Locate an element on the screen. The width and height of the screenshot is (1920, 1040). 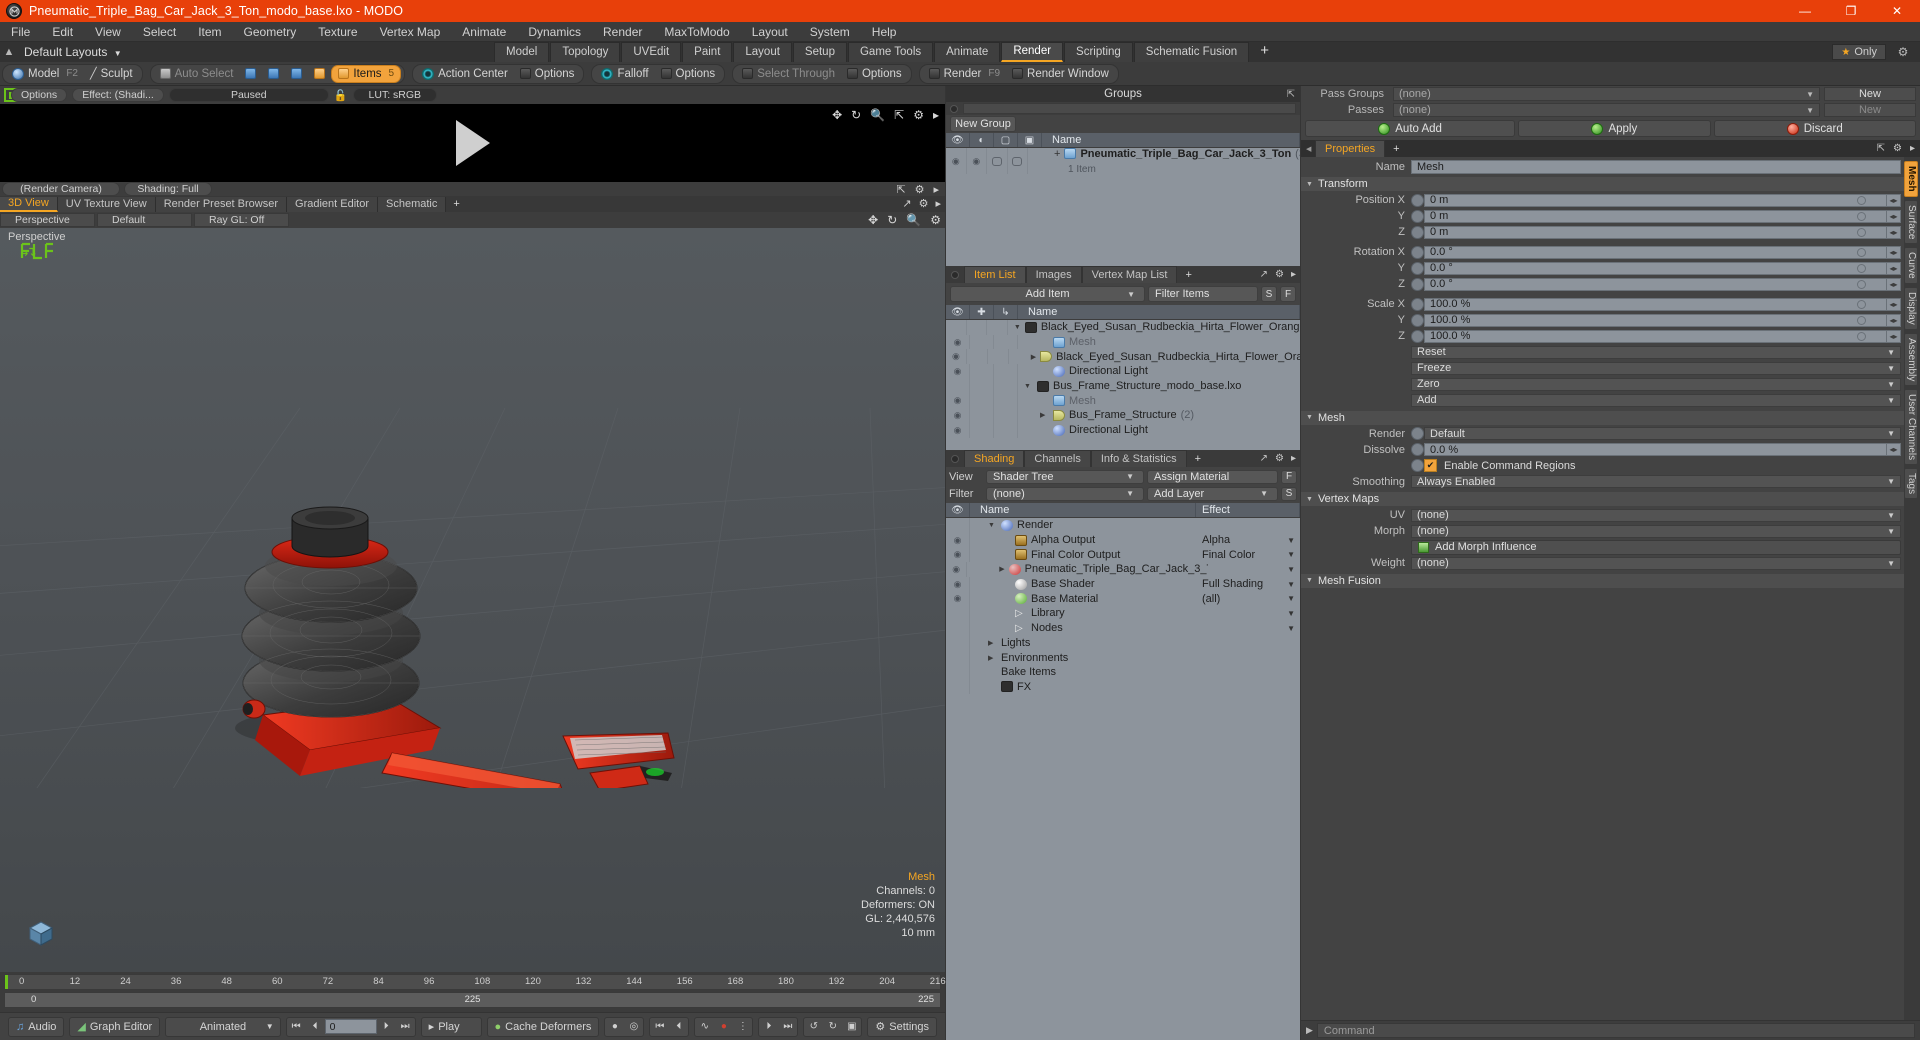
enable-command-regions-checkbox: ✔ is located at coordinates (1430, 466).